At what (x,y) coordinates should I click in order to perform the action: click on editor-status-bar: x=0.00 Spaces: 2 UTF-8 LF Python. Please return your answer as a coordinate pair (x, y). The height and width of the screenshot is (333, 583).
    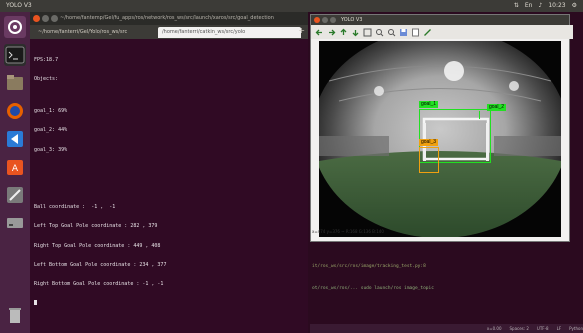
    Looking at the image, I should click on (446, 328).